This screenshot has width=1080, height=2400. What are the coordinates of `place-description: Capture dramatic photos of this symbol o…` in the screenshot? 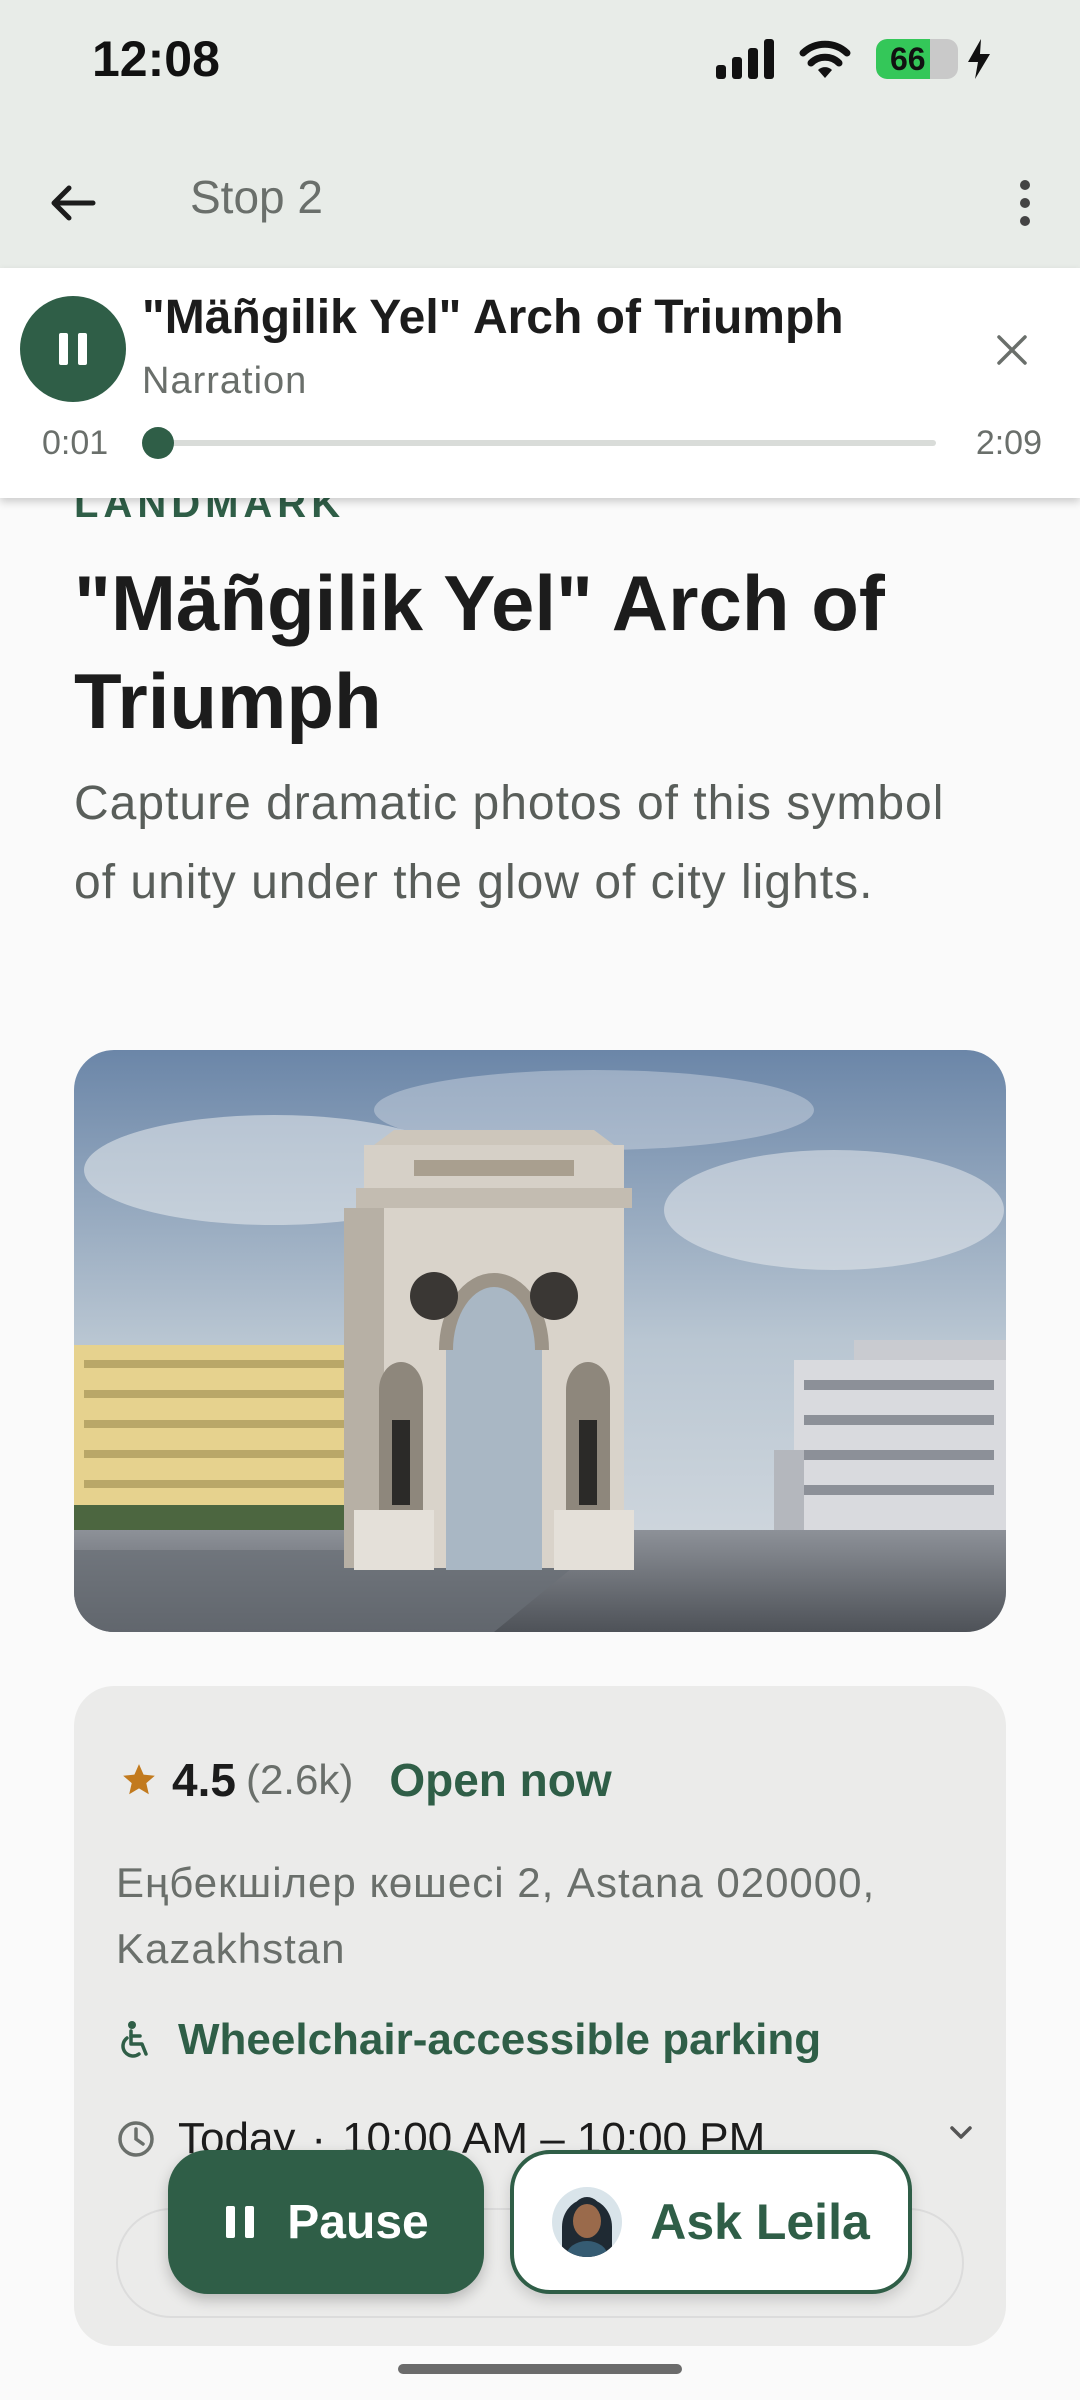 It's located at (509, 843).